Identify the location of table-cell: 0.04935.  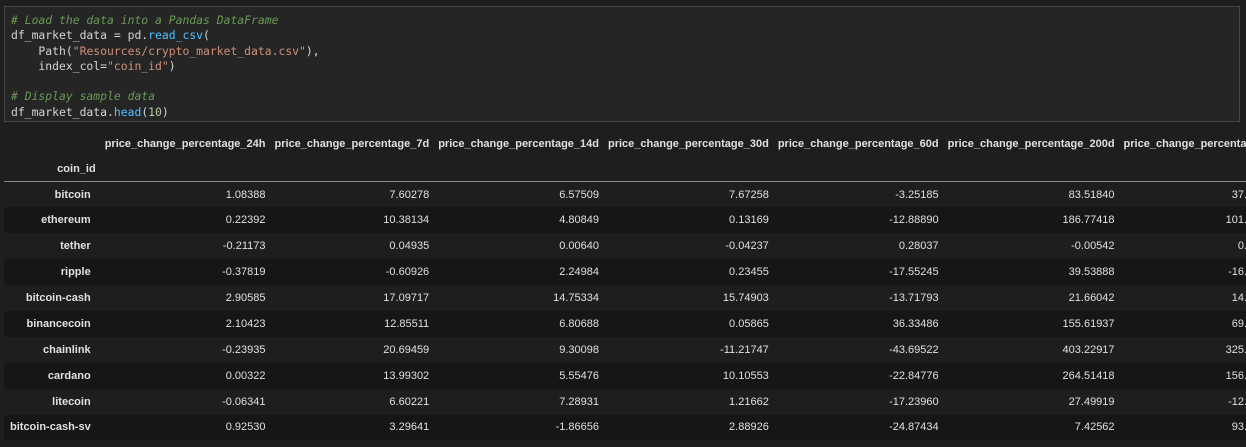
(409, 246).